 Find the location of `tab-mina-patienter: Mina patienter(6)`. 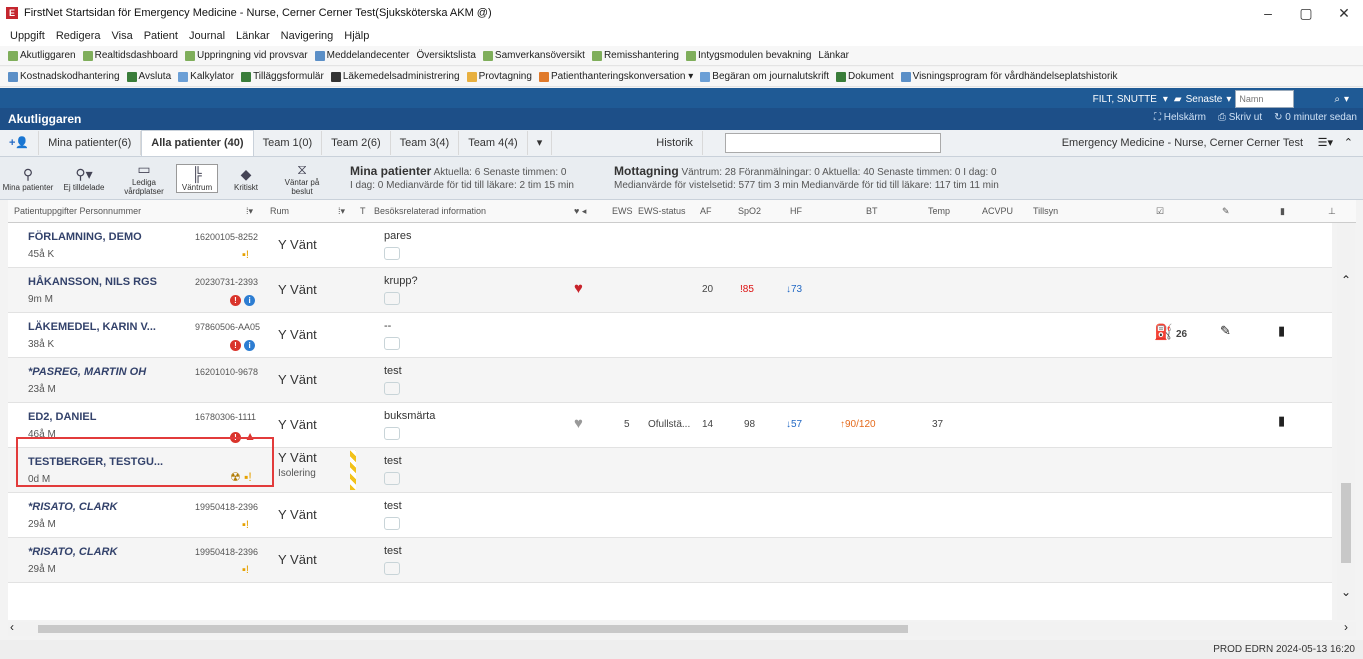

tab-mina-patienter: Mina patienter(6) is located at coordinates (90, 143).